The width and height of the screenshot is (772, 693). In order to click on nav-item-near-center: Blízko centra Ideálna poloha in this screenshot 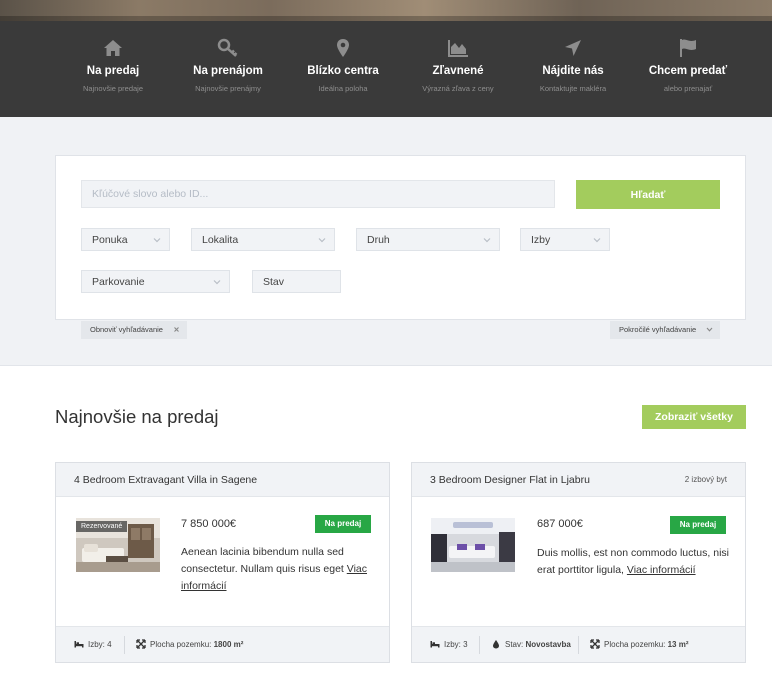, I will do `click(343, 69)`.